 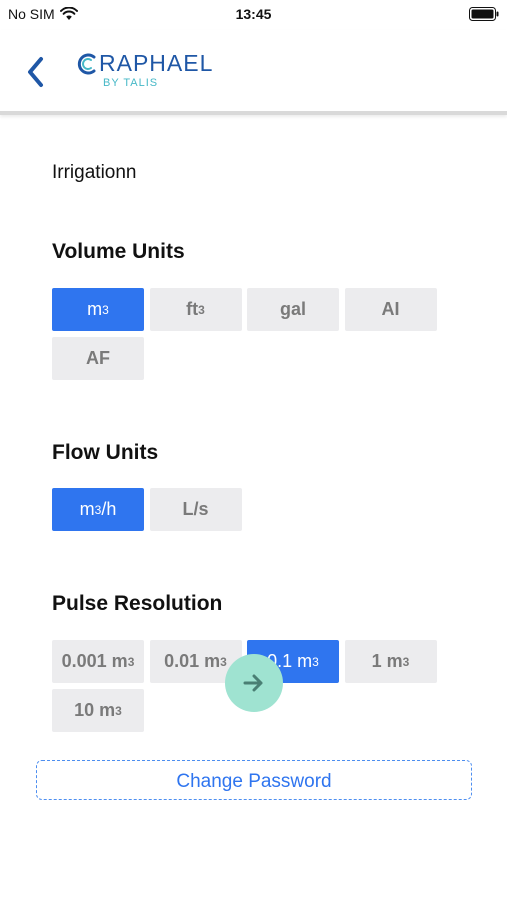 What do you see at coordinates (95, 309) in the screenshot?
I see `volume-unit-option-label: m` at bounding box center [95, 309].